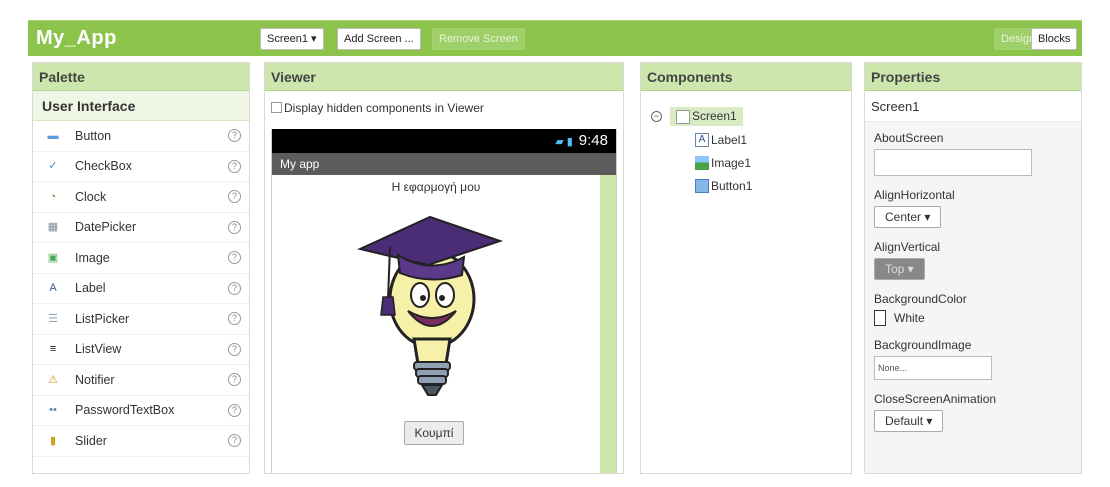 The image size is (1110, 487). Describe the element at coordinates (90, 288) in the screenshot. I see `palette-item-label: Label` at that location.